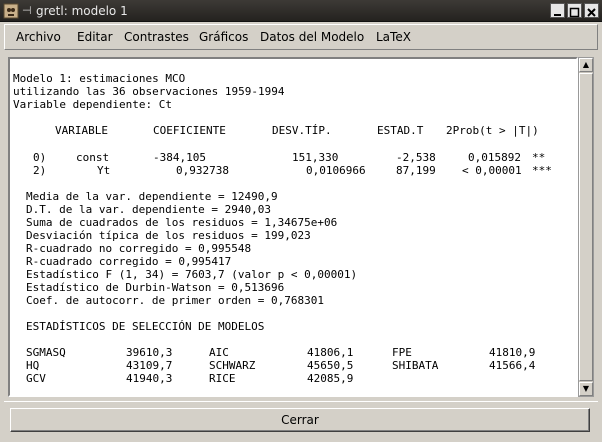 This screenshot has width=602, height=442. Describe the element at coordinates (492, 170) in the screenshot. I see `row-p: < 0,00001` at that location.